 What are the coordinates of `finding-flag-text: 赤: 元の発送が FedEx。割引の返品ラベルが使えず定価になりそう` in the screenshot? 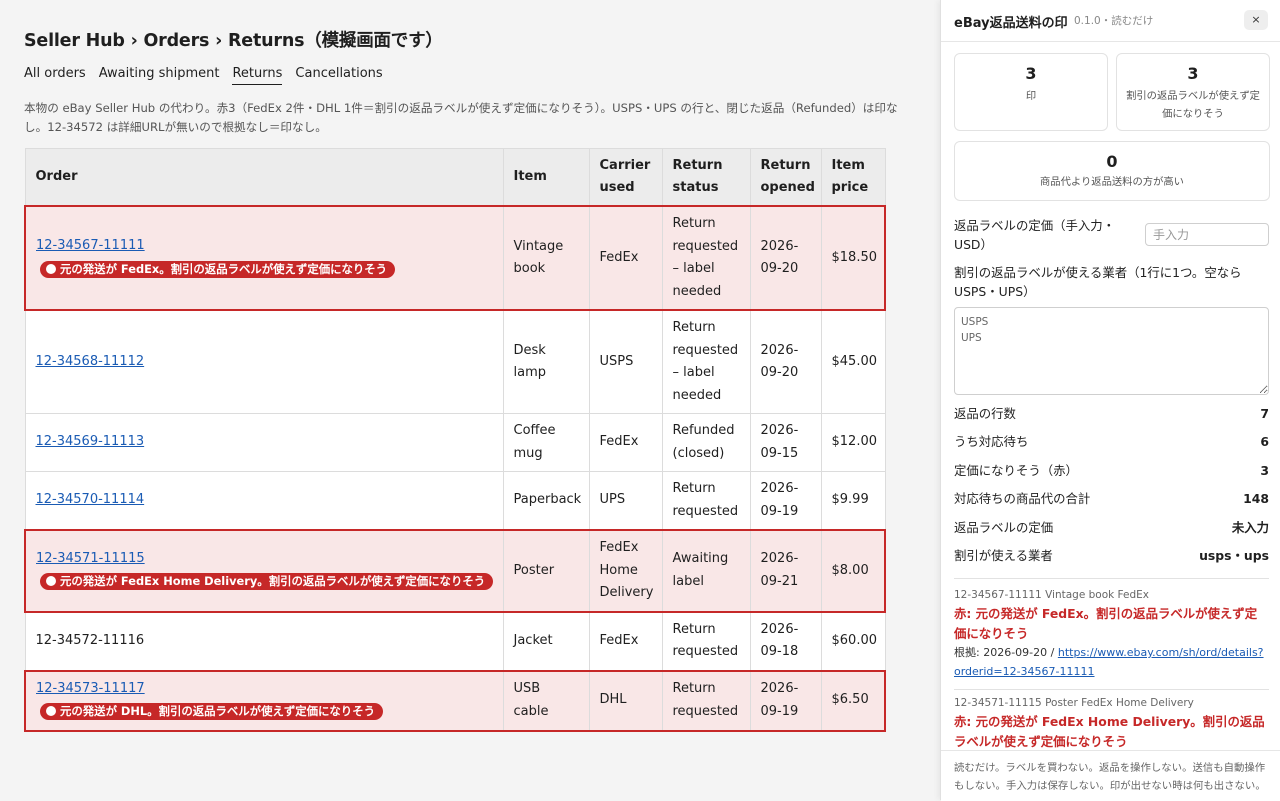 It's located at (1106, 623).